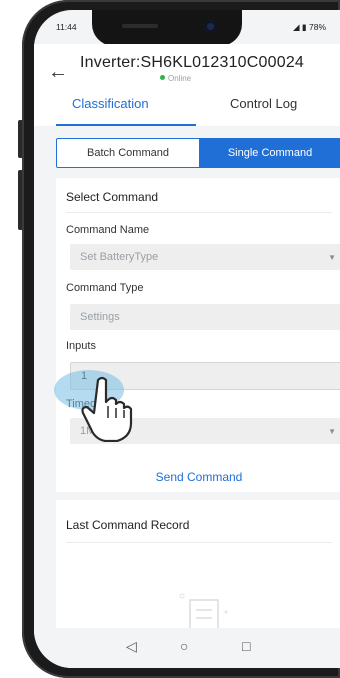  Describe the element at coordinates (167, 28) in the screenshot. I see `notch` at that location.